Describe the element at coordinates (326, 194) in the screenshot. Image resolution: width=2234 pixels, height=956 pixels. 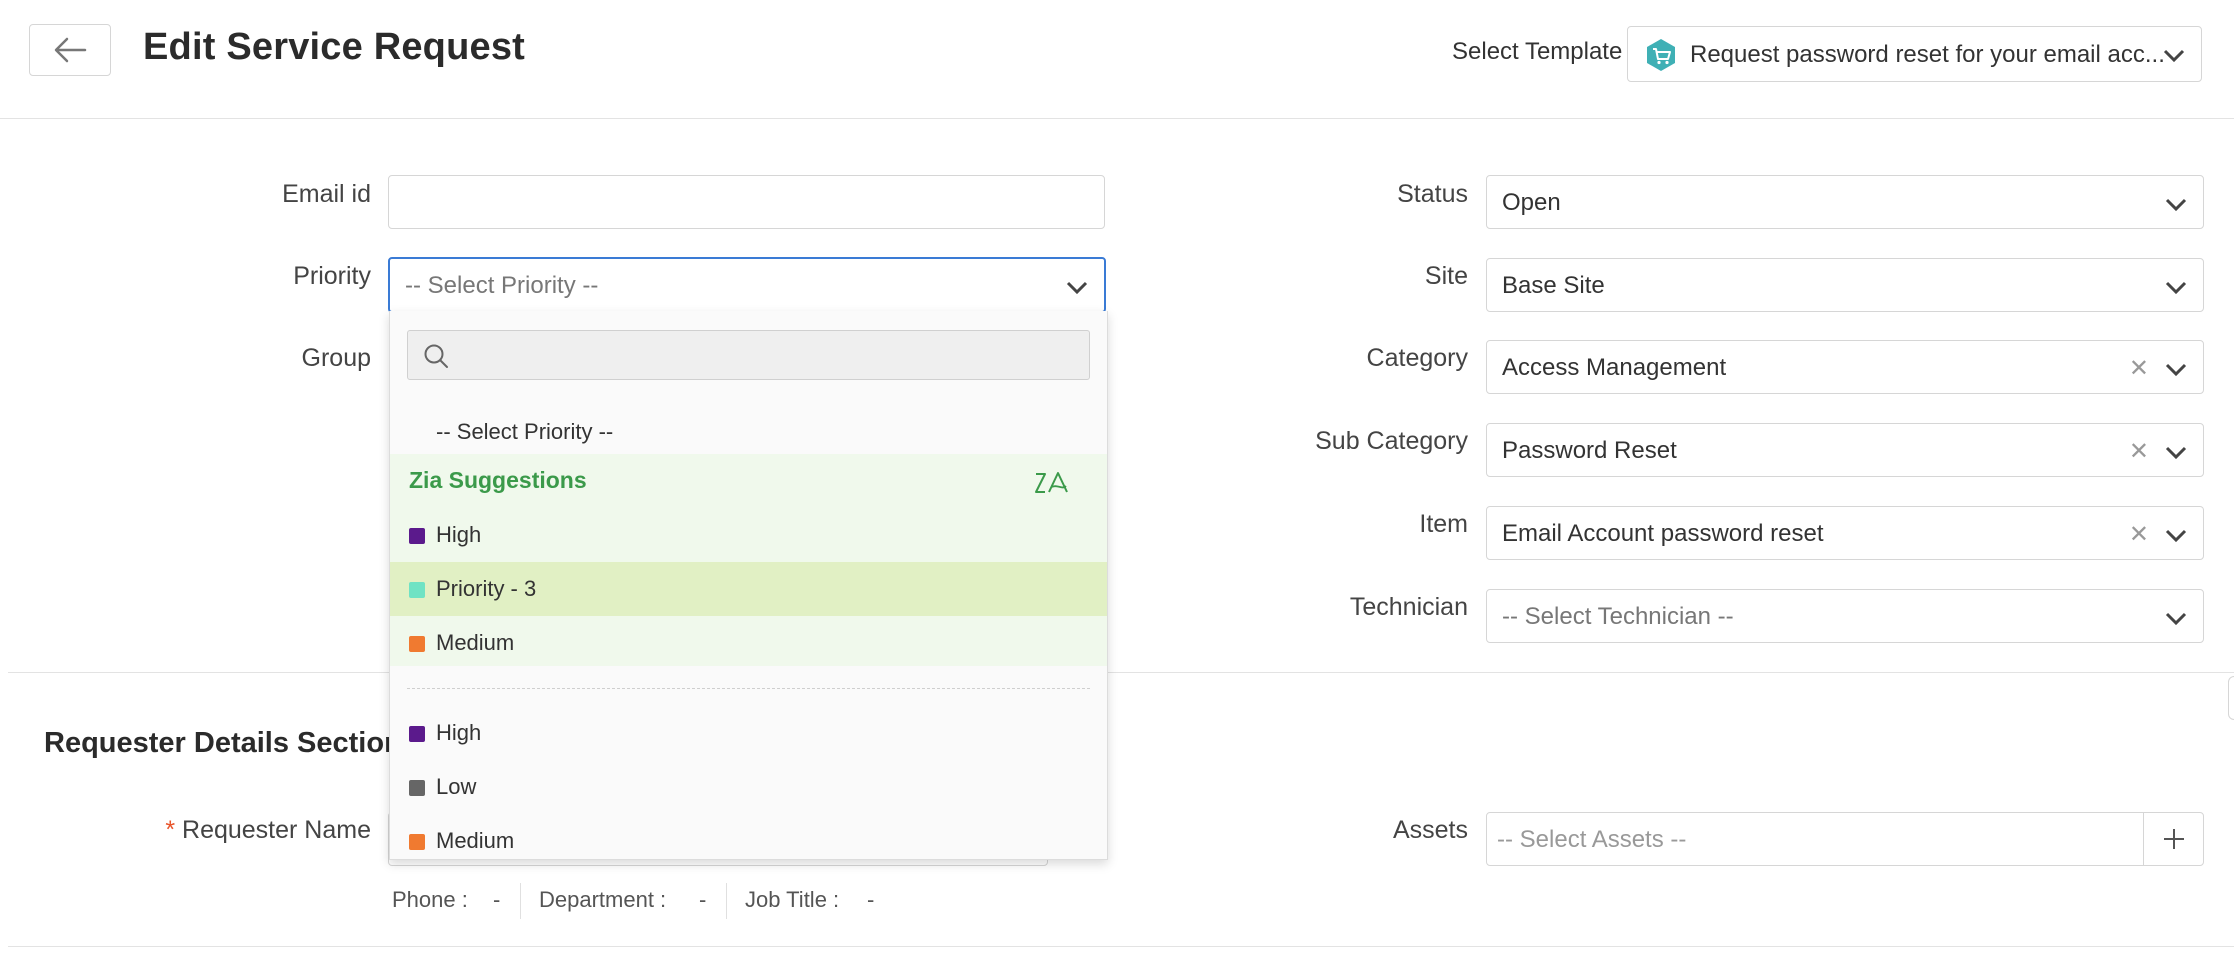
I see `email-label: Email id` at that location.